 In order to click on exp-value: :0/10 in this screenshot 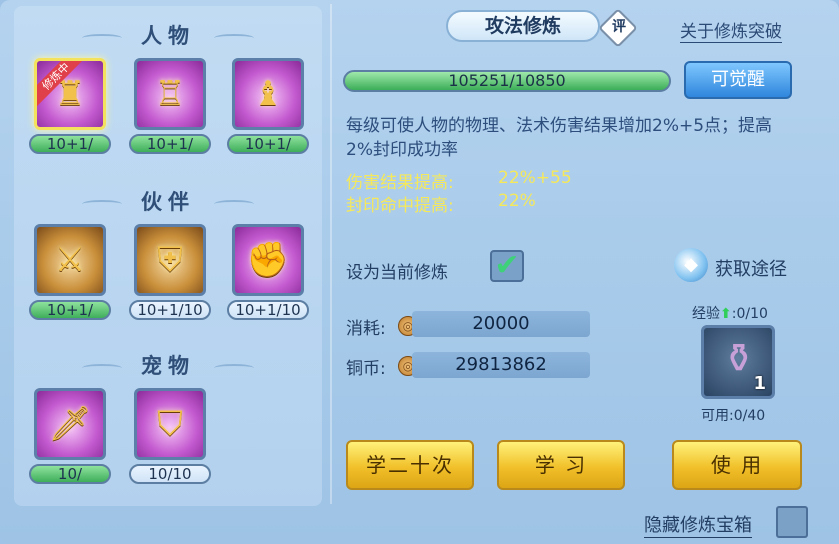, I will do `click(749, 314)`.